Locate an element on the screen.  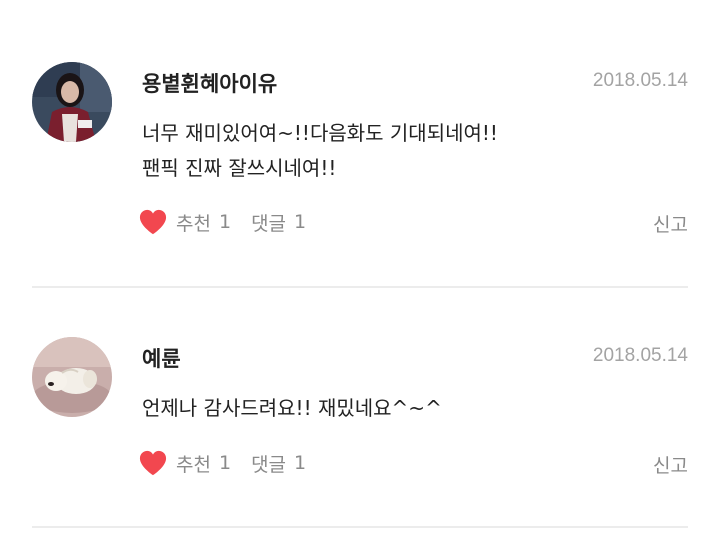
comment-author: 예륜 is located at coordinates (161, 358).